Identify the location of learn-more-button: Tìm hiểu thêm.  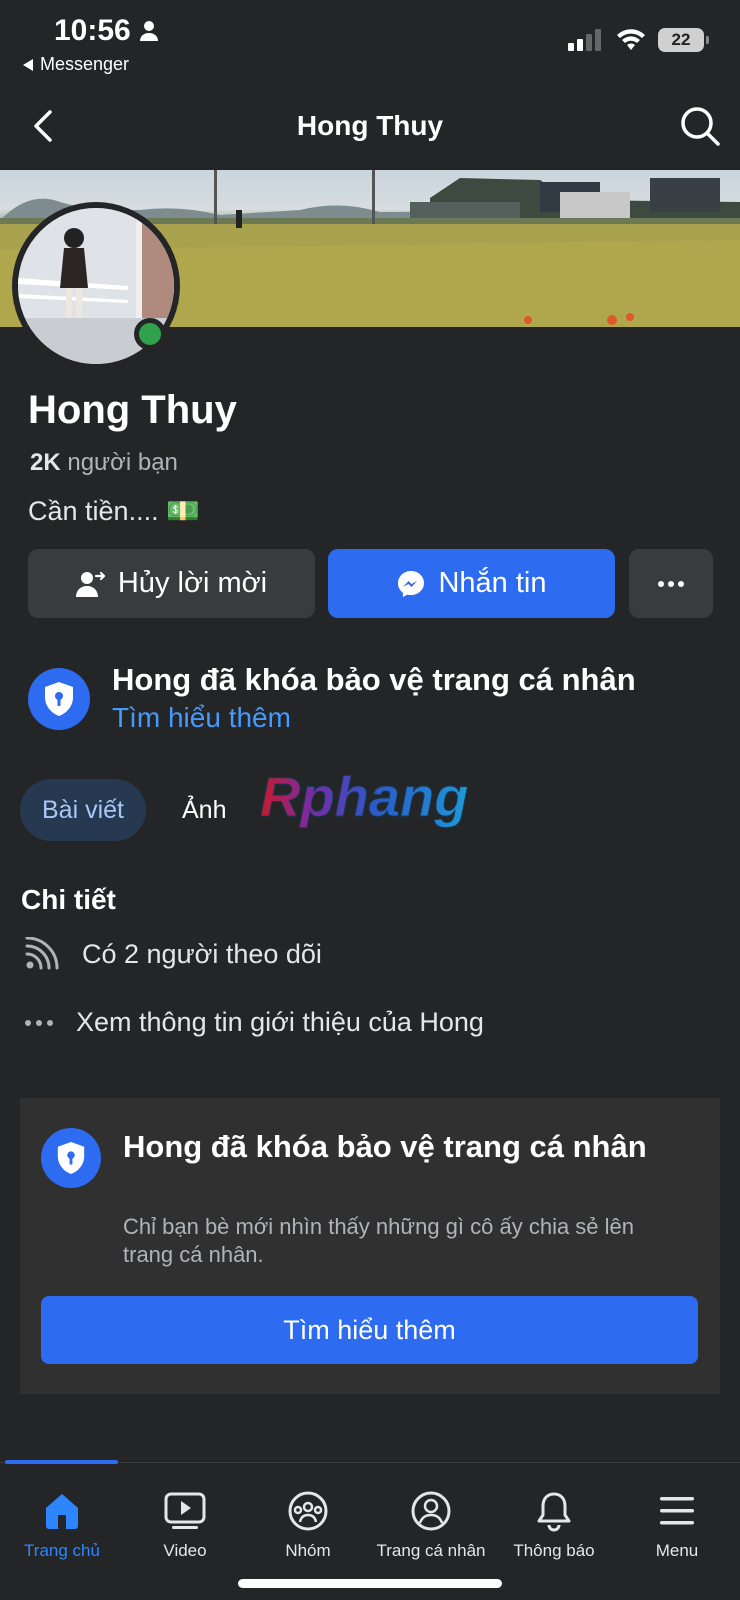
(369, 1330).